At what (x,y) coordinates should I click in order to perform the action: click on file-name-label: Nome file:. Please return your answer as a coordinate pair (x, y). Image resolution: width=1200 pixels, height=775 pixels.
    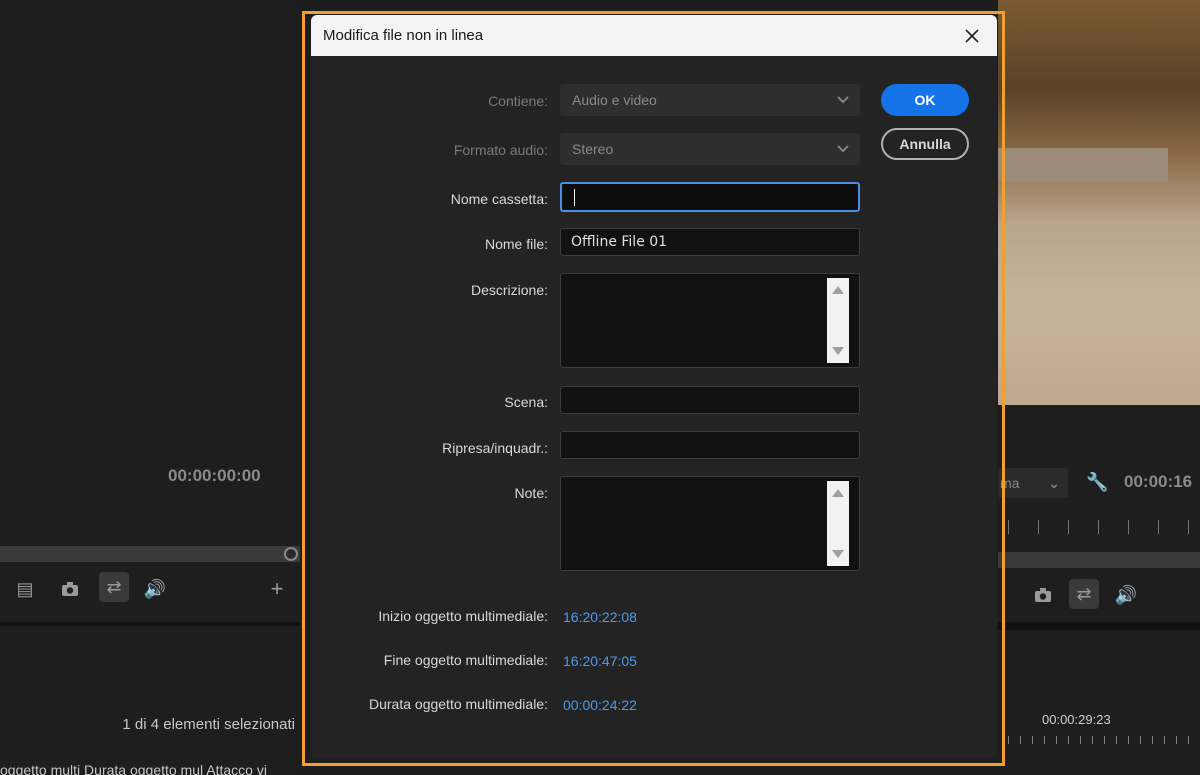
    Looking at the image, I should click on (516, 244).